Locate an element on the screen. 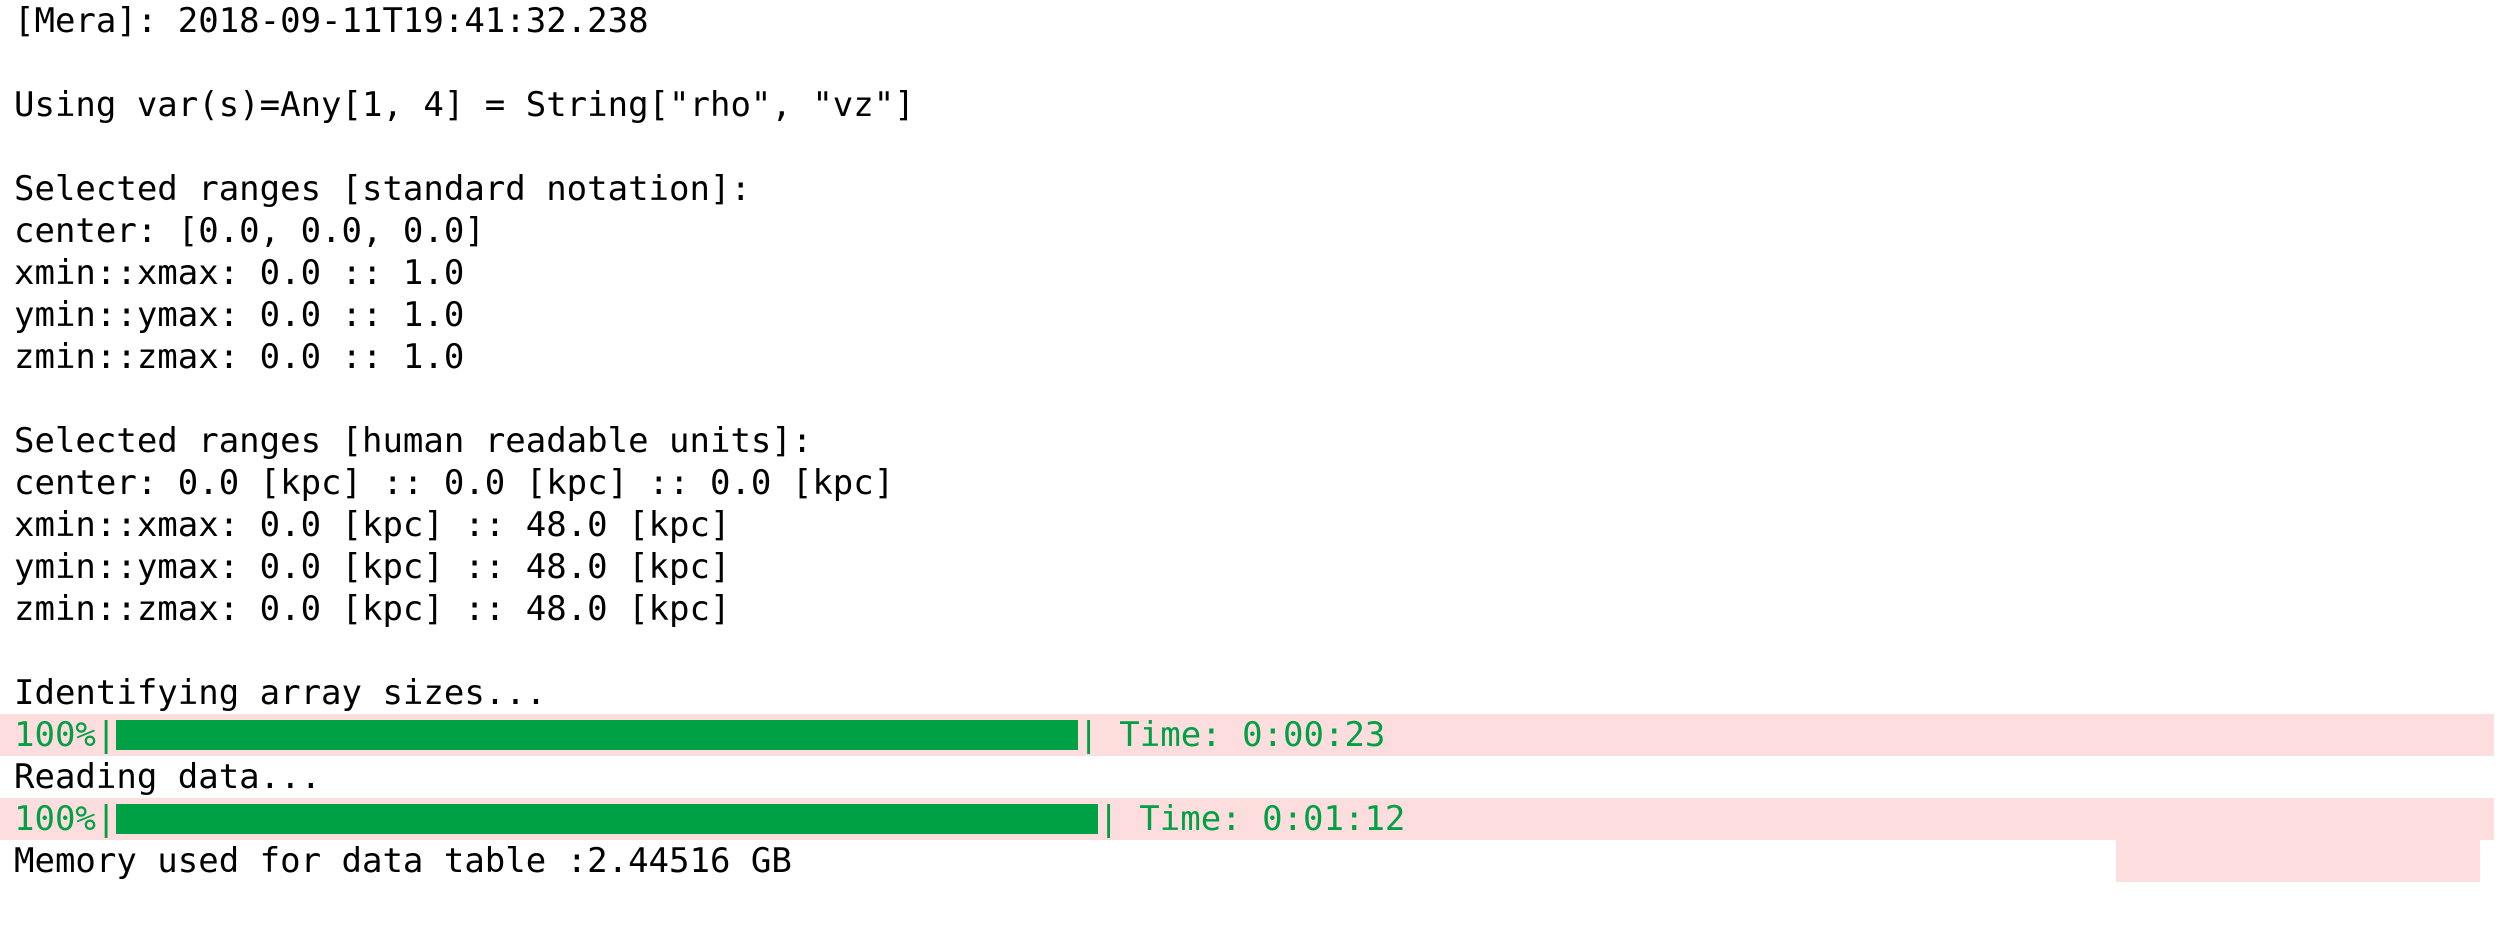 The height and width of the screenshot is (934, 2504). timestamp-line: [Mera]: 2018-09-11T19:41:32.238 is located at coordinates (331, 21).